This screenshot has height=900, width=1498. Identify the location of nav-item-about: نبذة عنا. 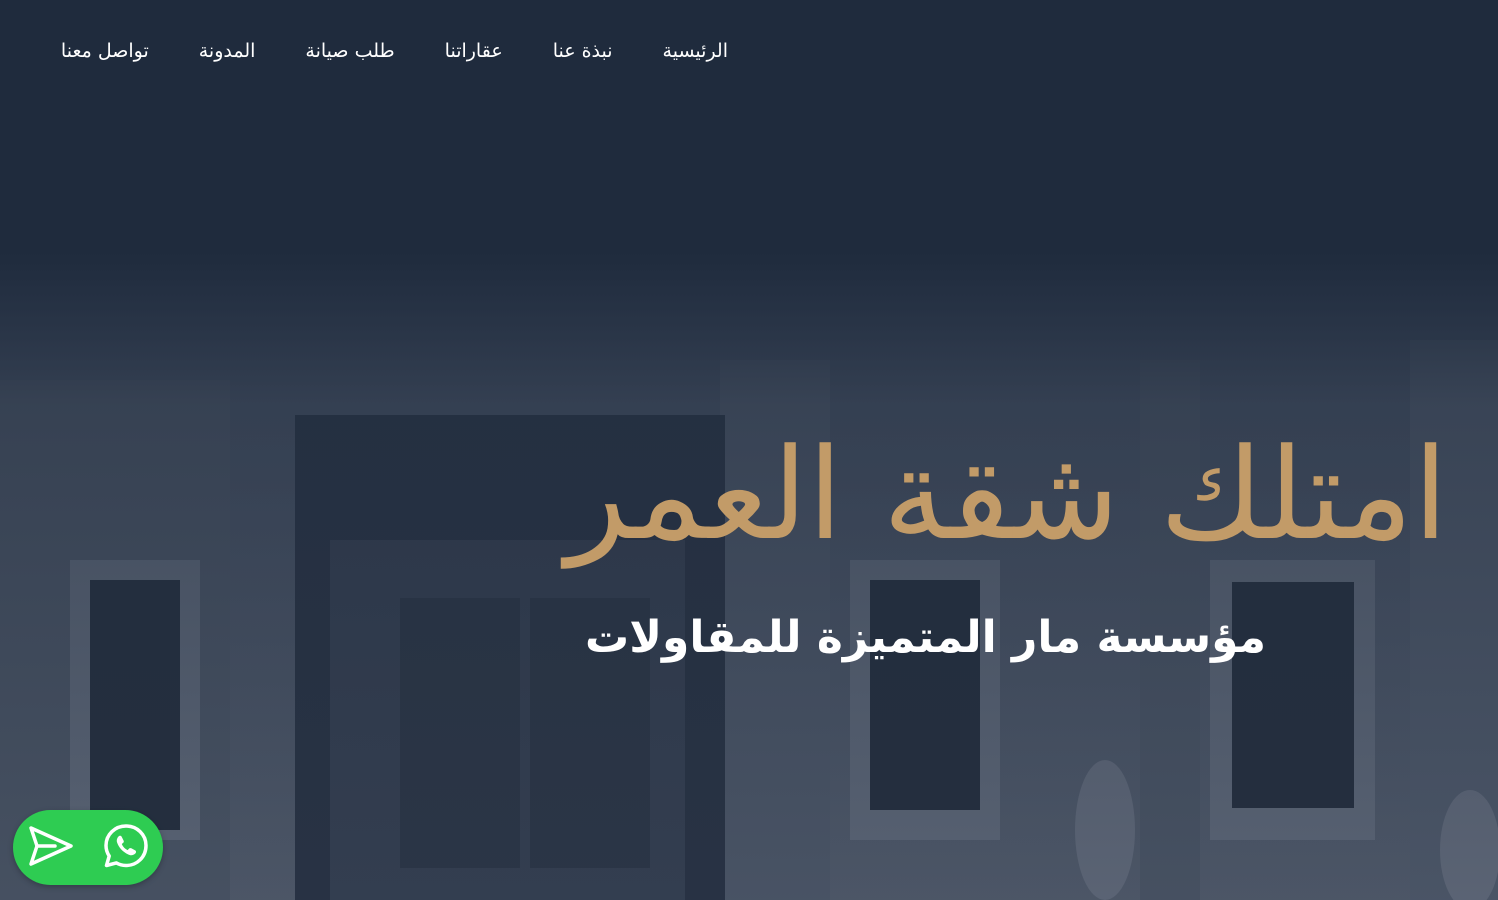
(583, 51).